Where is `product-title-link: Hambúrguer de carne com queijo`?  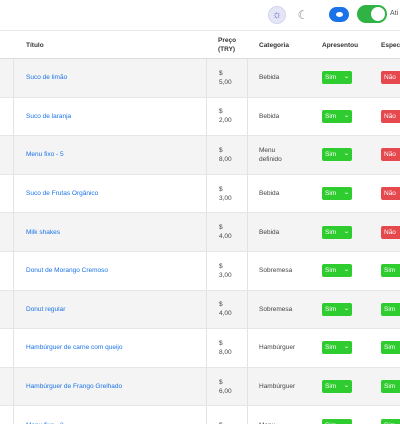 product-title-link: Hambúrguer de carne com queijo is located at coordinates (116, 348).